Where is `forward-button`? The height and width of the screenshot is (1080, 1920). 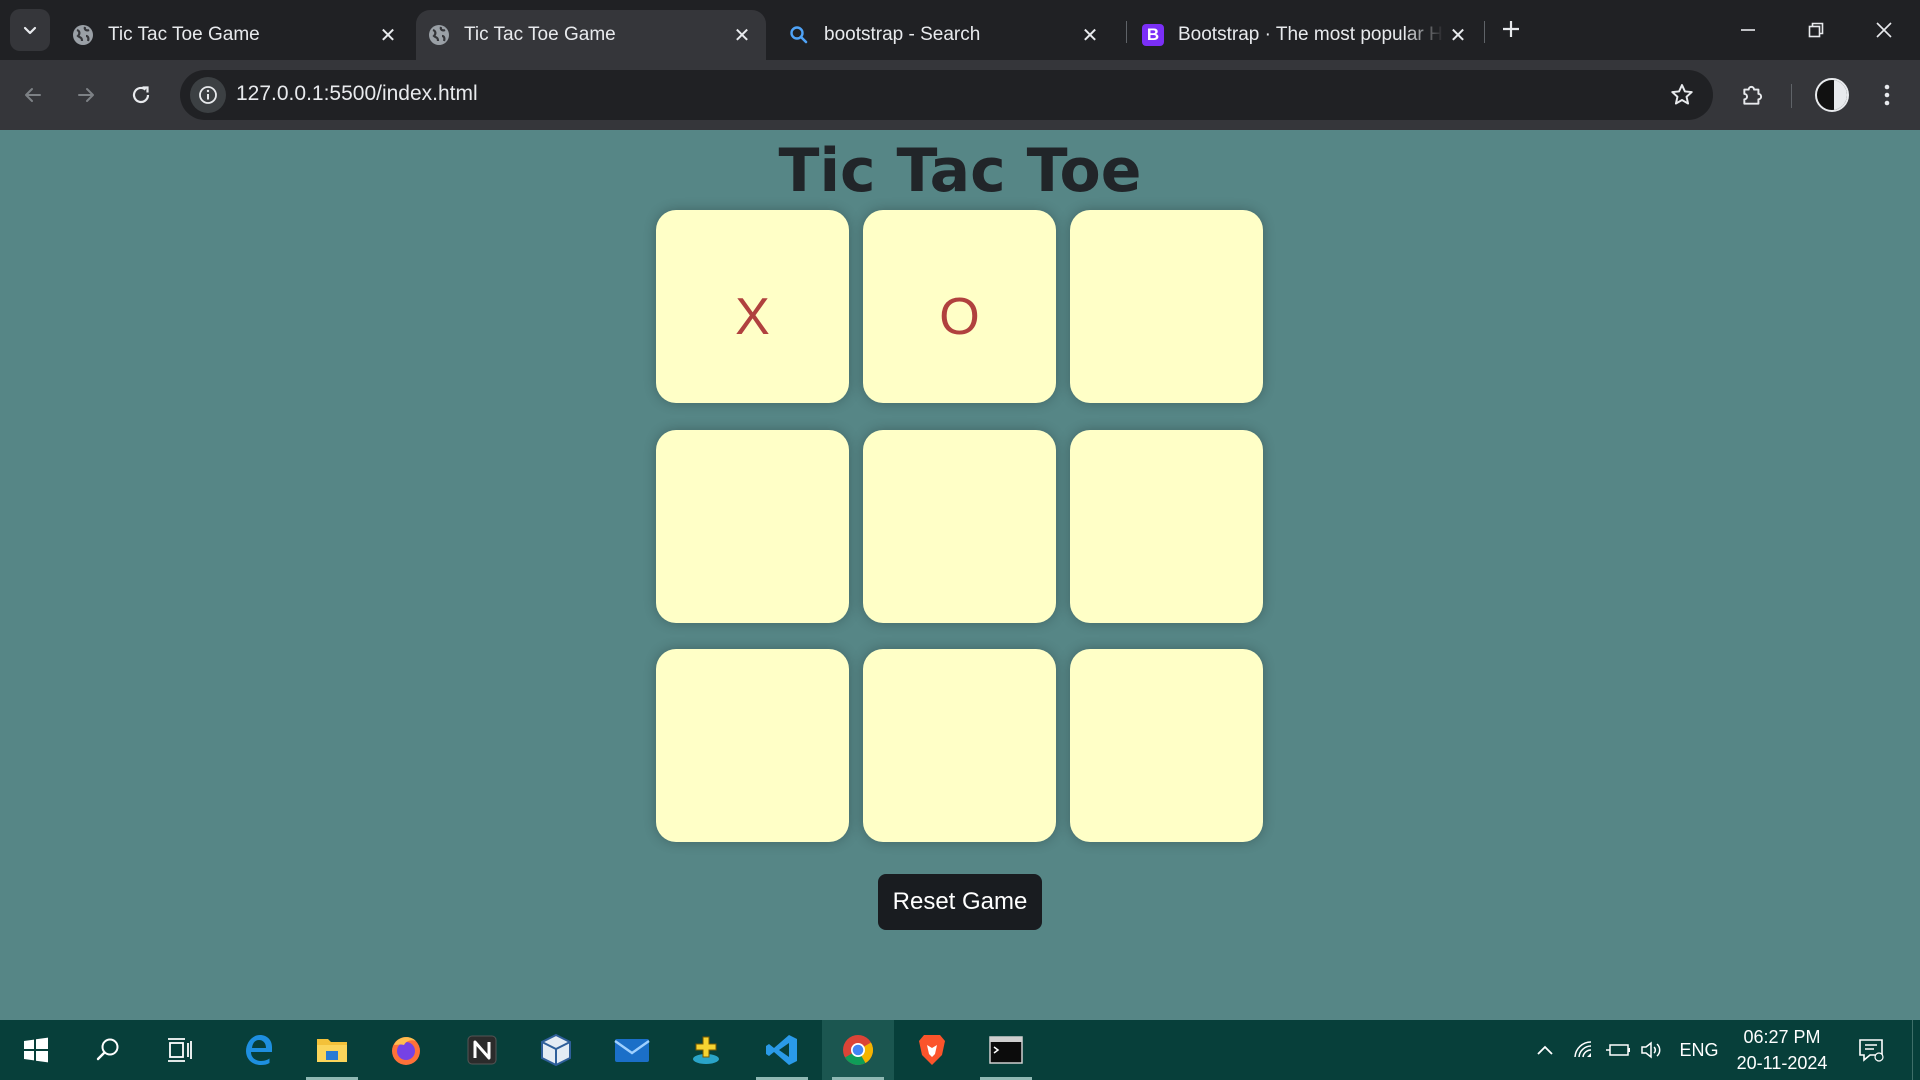 forward-button is located at coordinates (86, 95).